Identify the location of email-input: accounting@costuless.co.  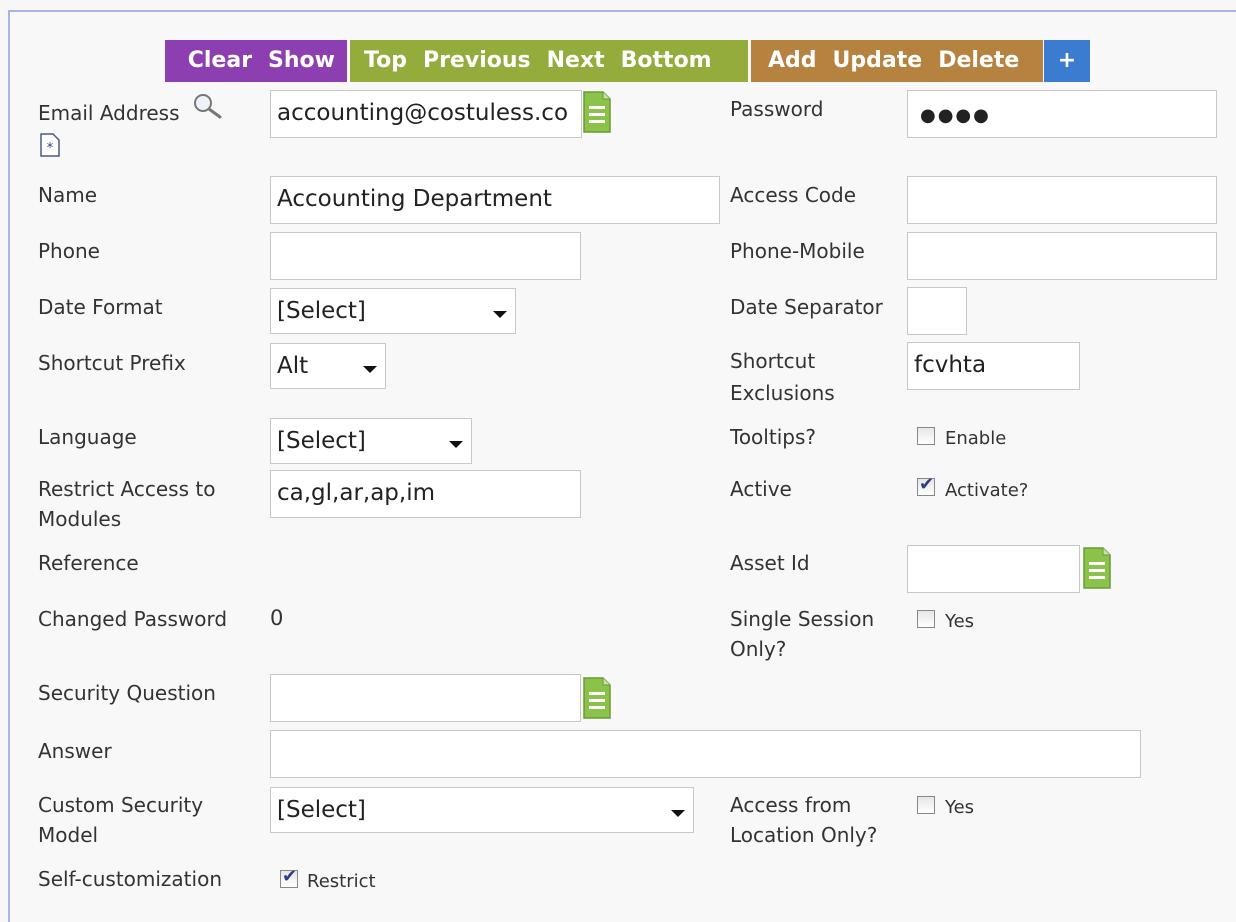
(426, 114).